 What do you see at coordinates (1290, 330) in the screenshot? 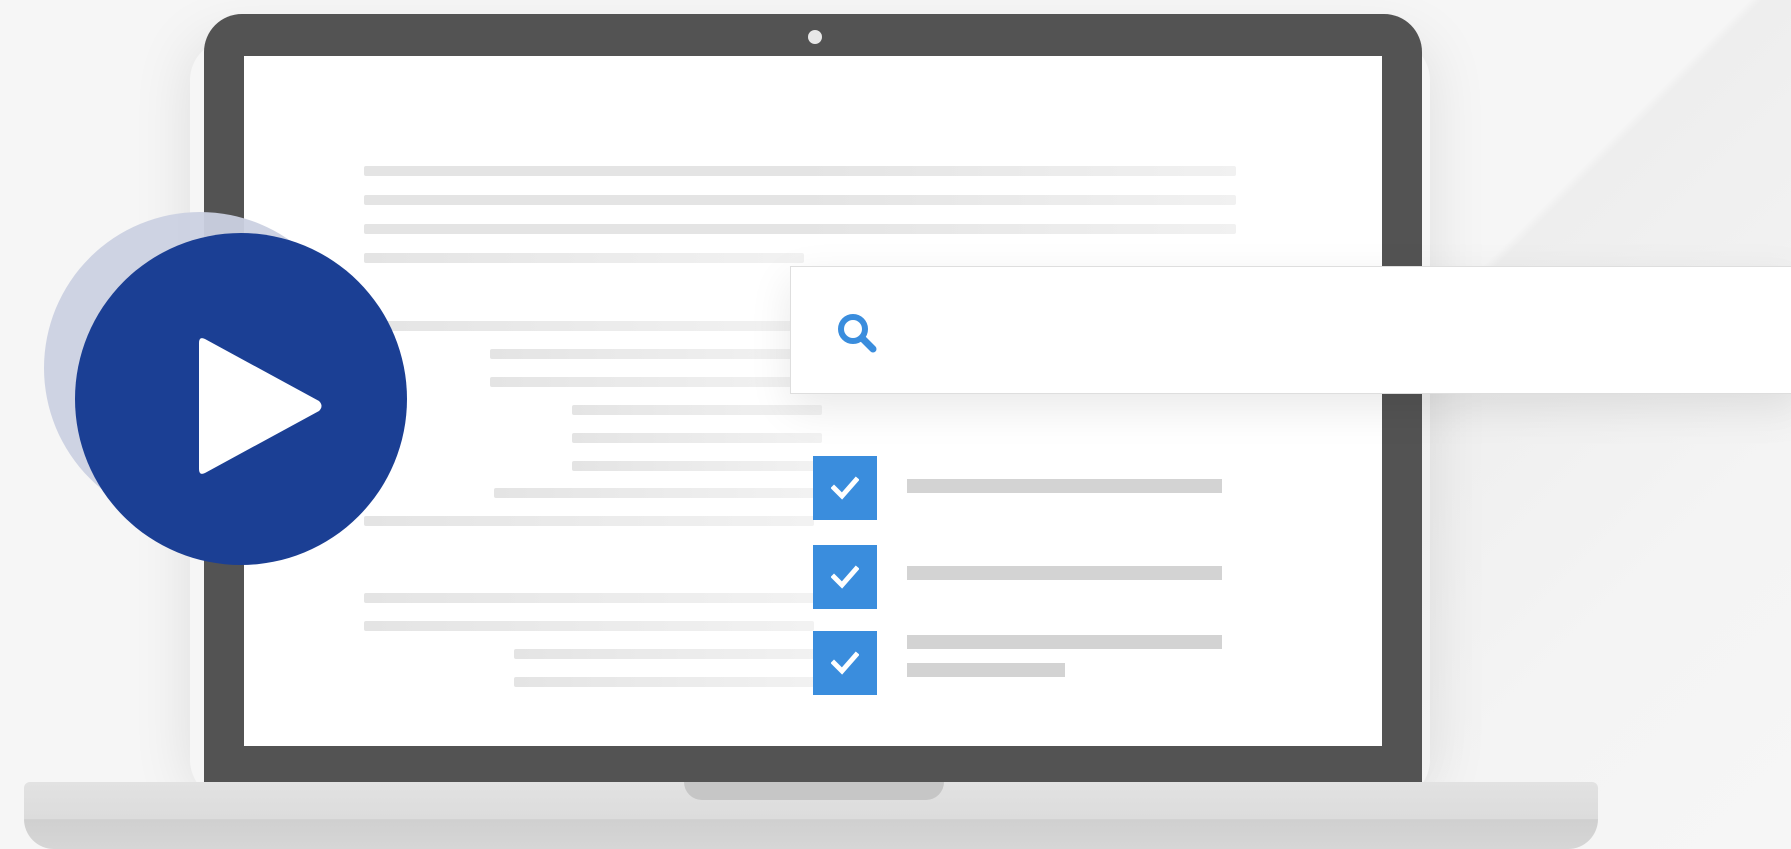
I see `search-bar` at bounding box center [1290, 330].